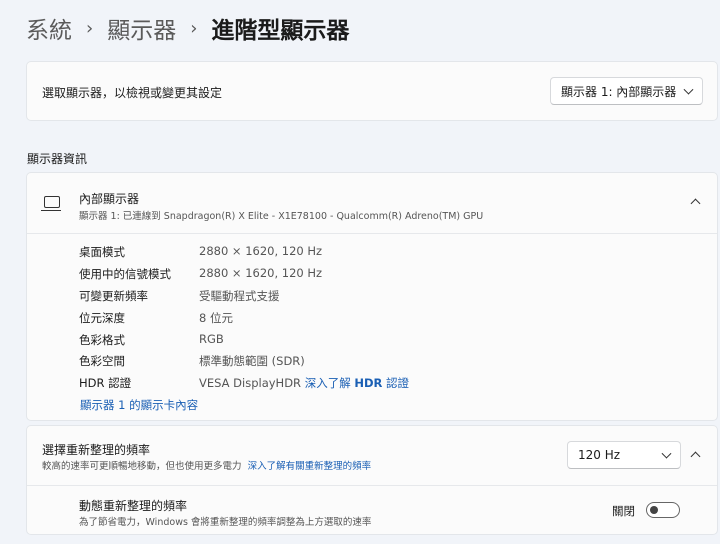 This screenshot has height=544, width=720. I want to click on info-key: HDR 認證, so click(105, 383).